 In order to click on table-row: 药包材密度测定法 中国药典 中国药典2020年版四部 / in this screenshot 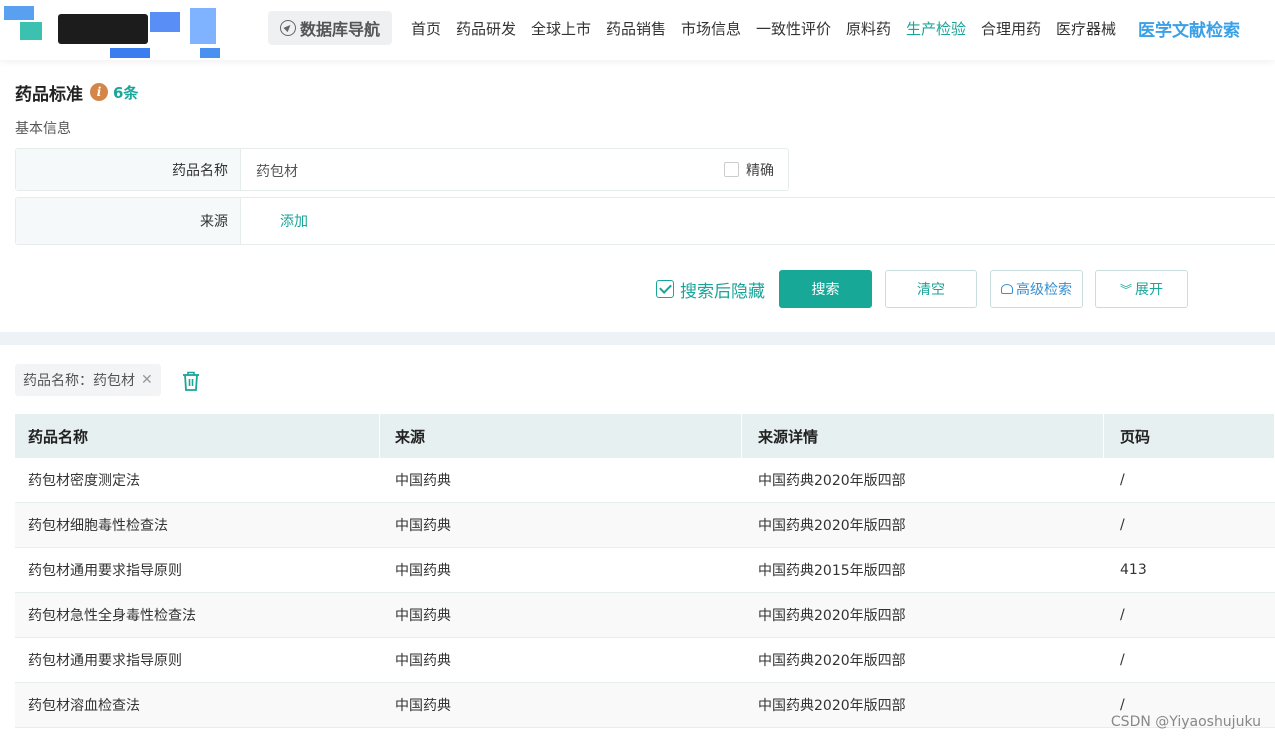, I will do `click(645, 480)`.